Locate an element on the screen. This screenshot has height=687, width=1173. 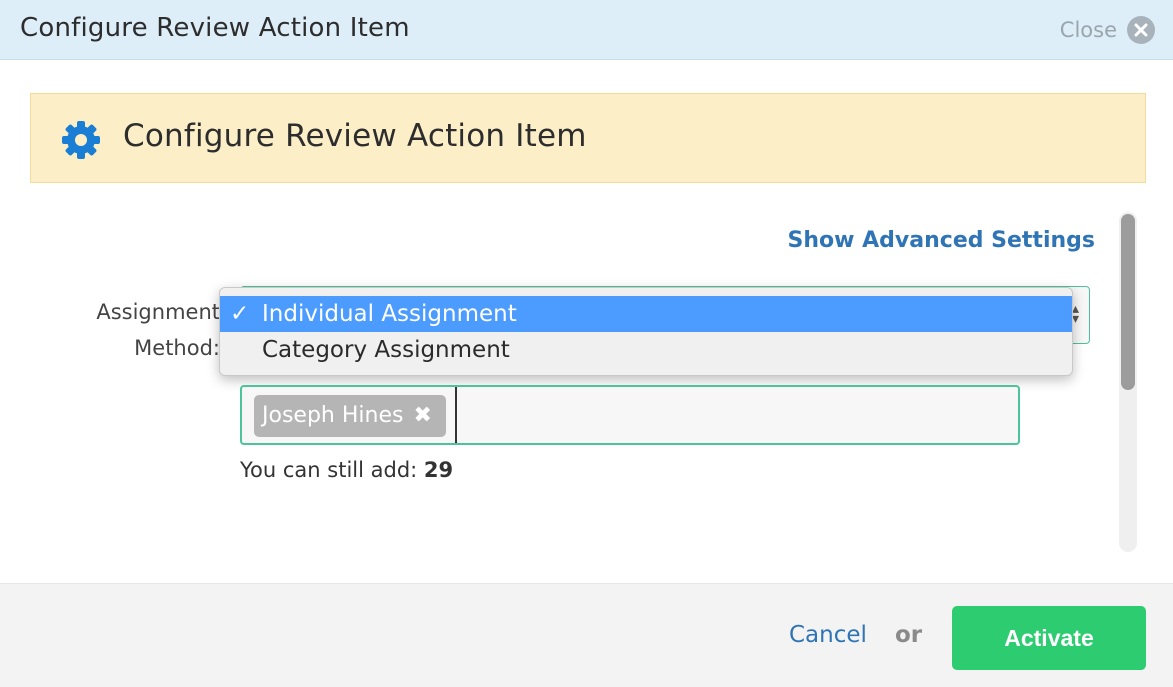
remaining-count-text: You can still add: 29 is located at coordinates (346, 470).